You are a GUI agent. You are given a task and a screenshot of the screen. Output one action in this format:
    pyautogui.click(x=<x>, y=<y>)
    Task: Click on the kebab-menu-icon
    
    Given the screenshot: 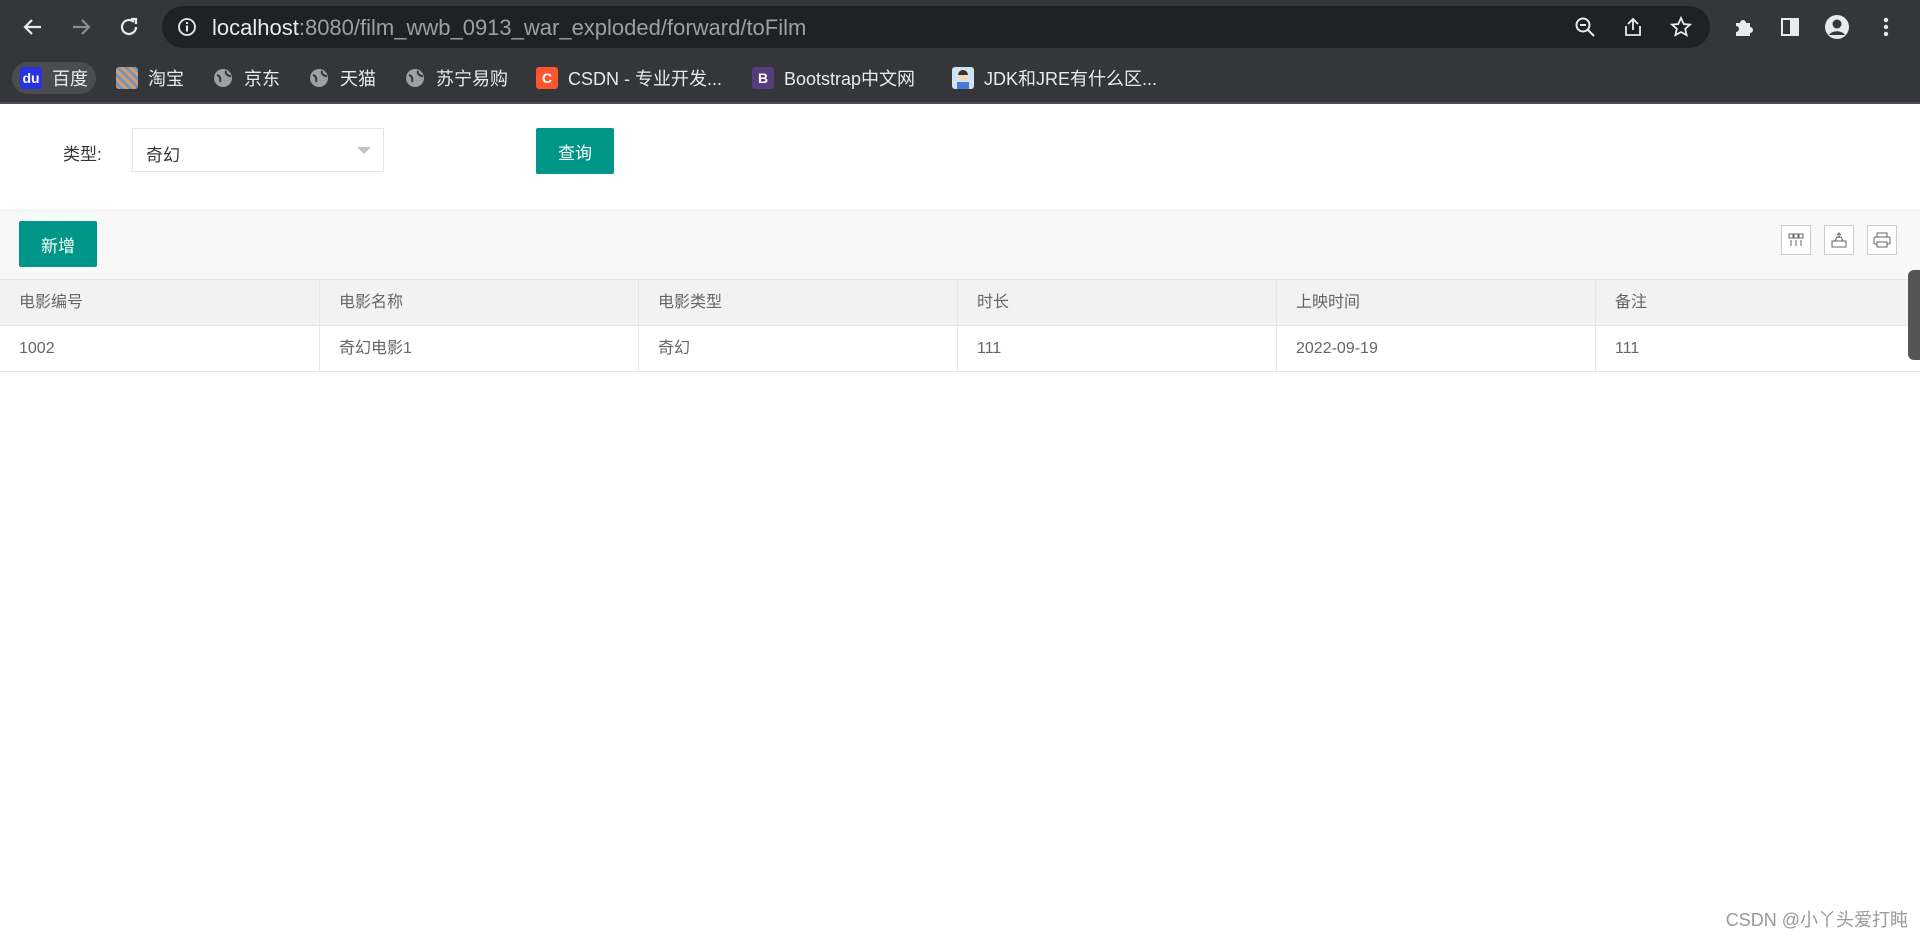 What is the action you would take?
    pyautogui.click(x=1886, y=27)
    